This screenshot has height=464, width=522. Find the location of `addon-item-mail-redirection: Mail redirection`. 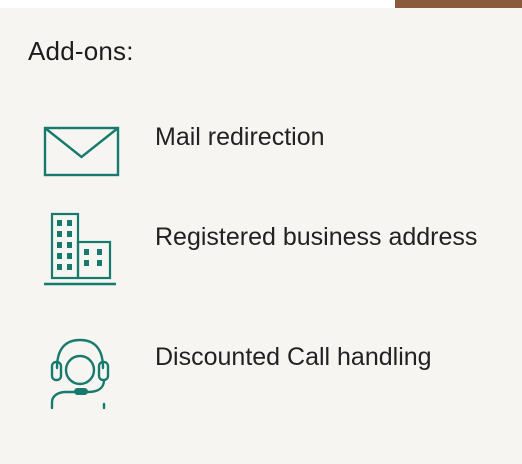

addon-item-mail-redirection: Mail redirection is located at coordinates (182, 154).